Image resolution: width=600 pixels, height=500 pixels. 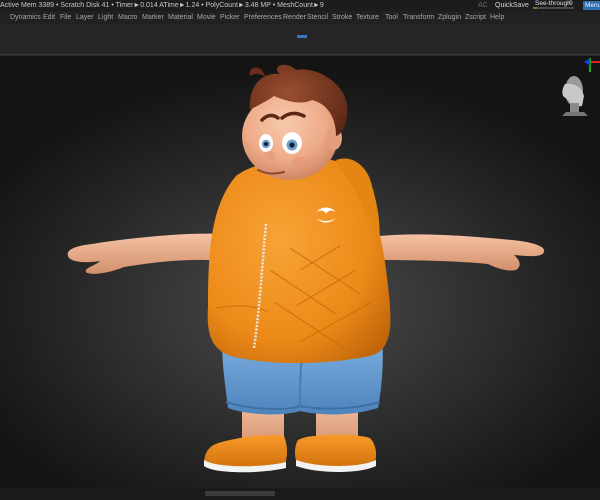 I want to click on right-arm, so click(x=462, y=252).